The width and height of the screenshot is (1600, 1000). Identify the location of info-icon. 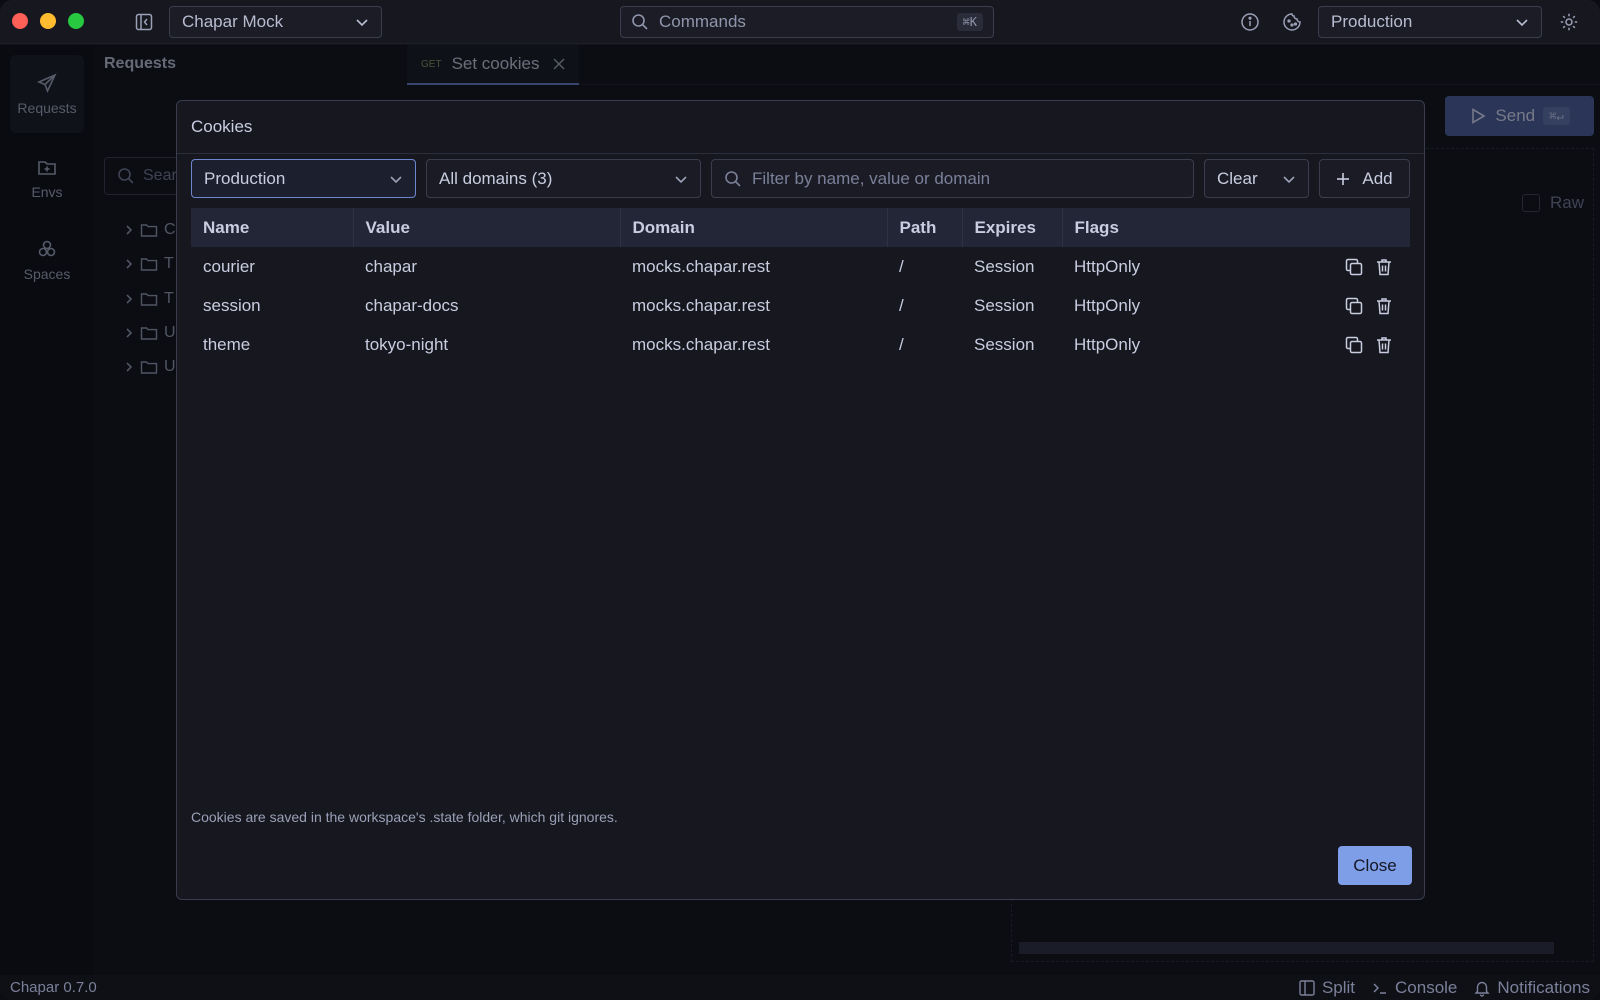
(1250, 22).